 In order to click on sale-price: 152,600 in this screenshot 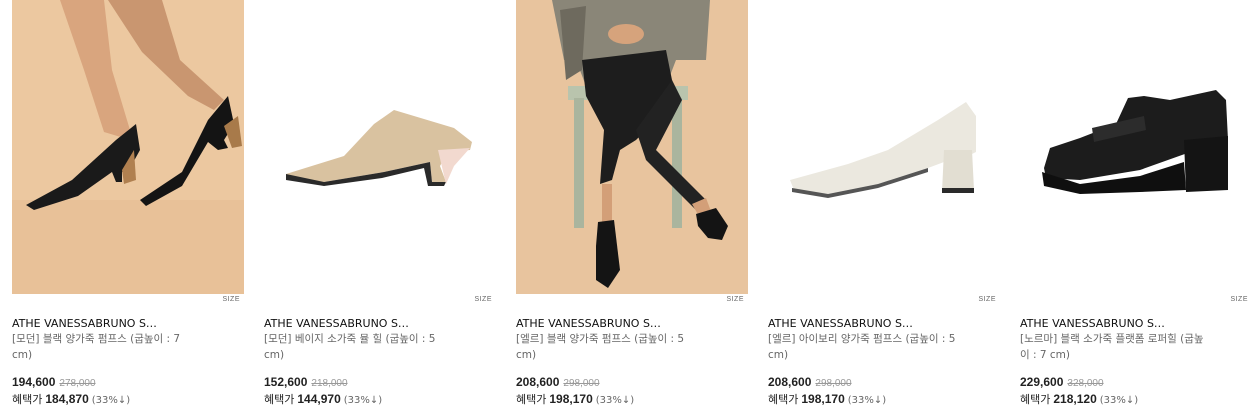, I will do `click(286, 382)`.